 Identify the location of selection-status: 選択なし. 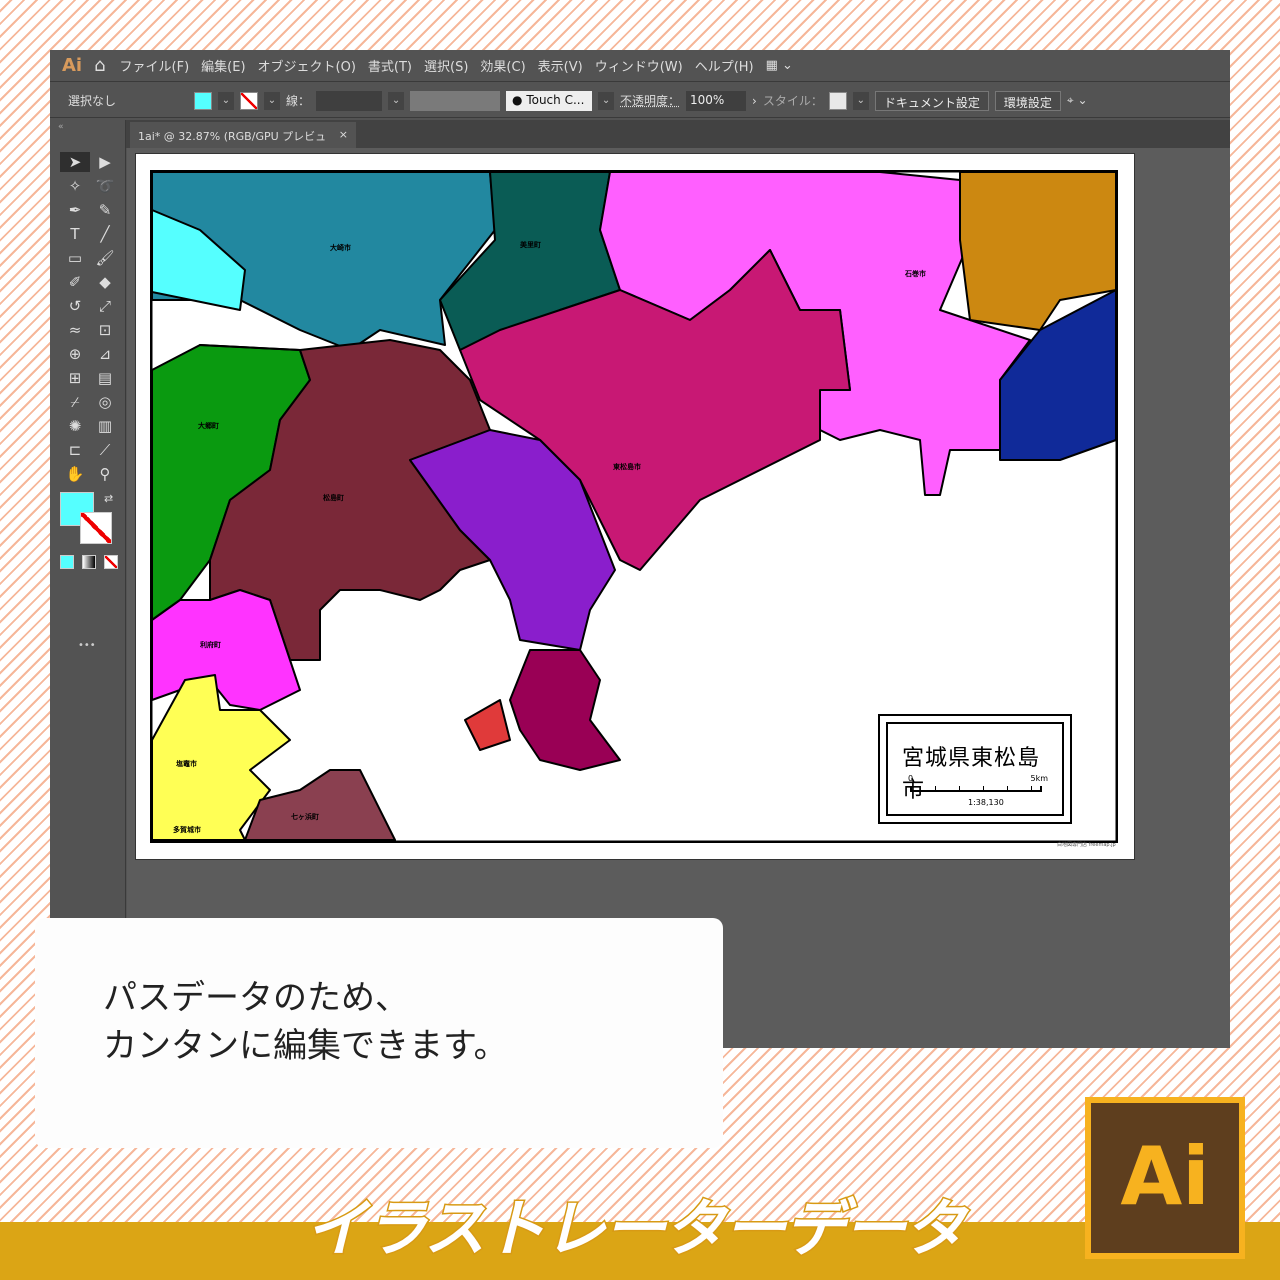
(92, 101).